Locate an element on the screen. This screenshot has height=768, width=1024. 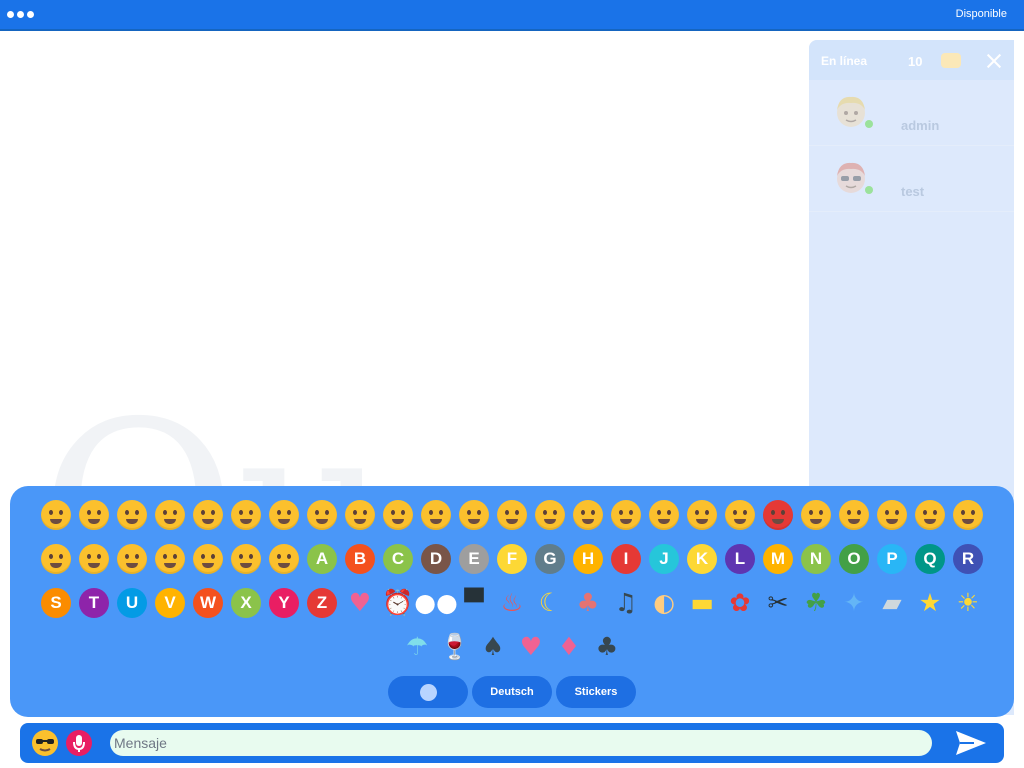
emoji-smoking-icon: ▰ is located at coordinates (892, 603).